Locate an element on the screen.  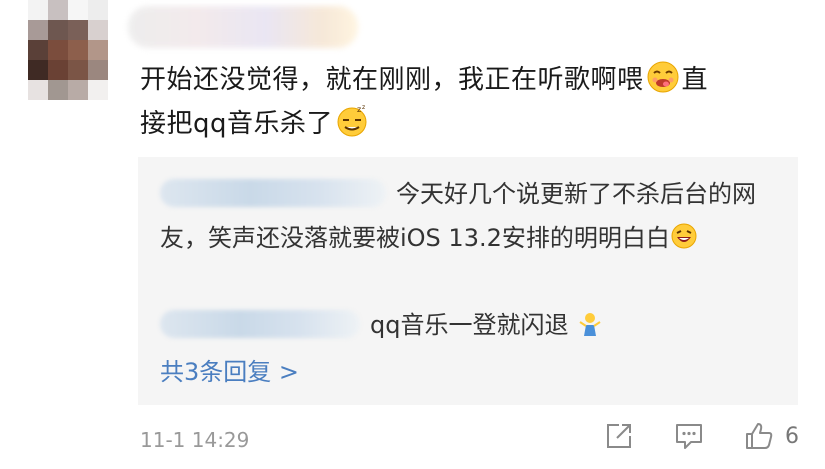
laughing-face-icon is located at coordinates (684, 236).